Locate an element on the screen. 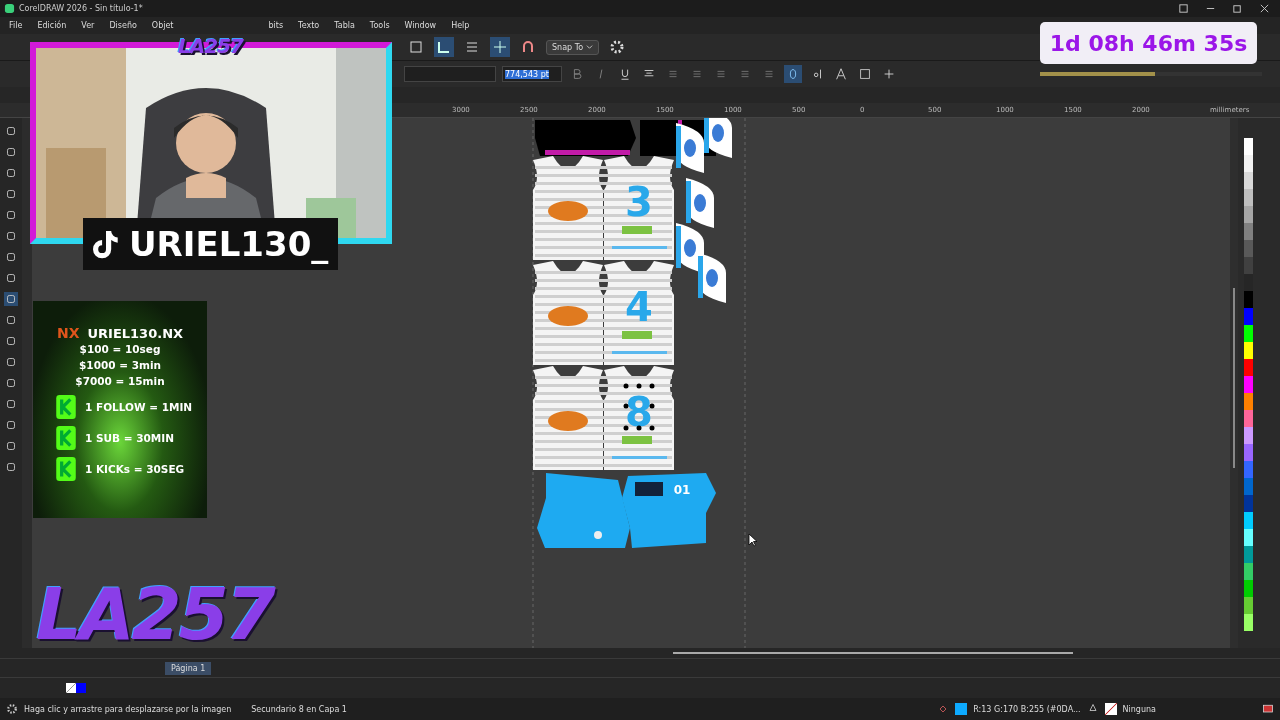 This screenshot has height=720, width=1280. font-size-field: 774,543 pt is located at coordinates (532, 74).